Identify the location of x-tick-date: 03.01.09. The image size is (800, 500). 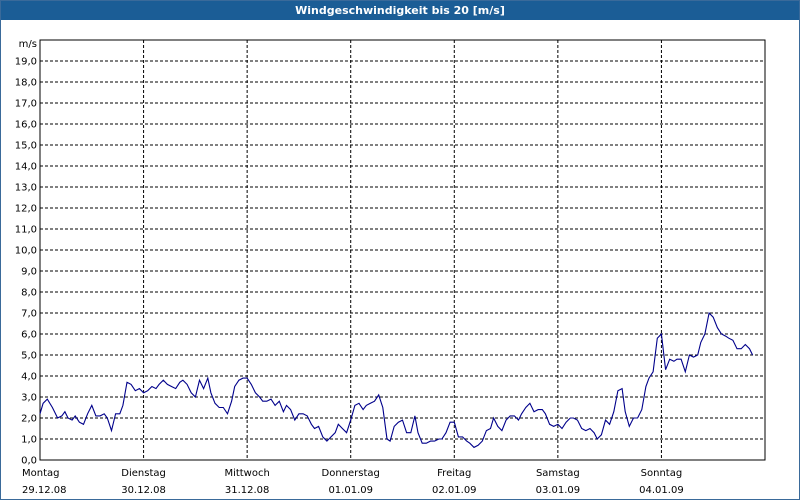
(558, 490).